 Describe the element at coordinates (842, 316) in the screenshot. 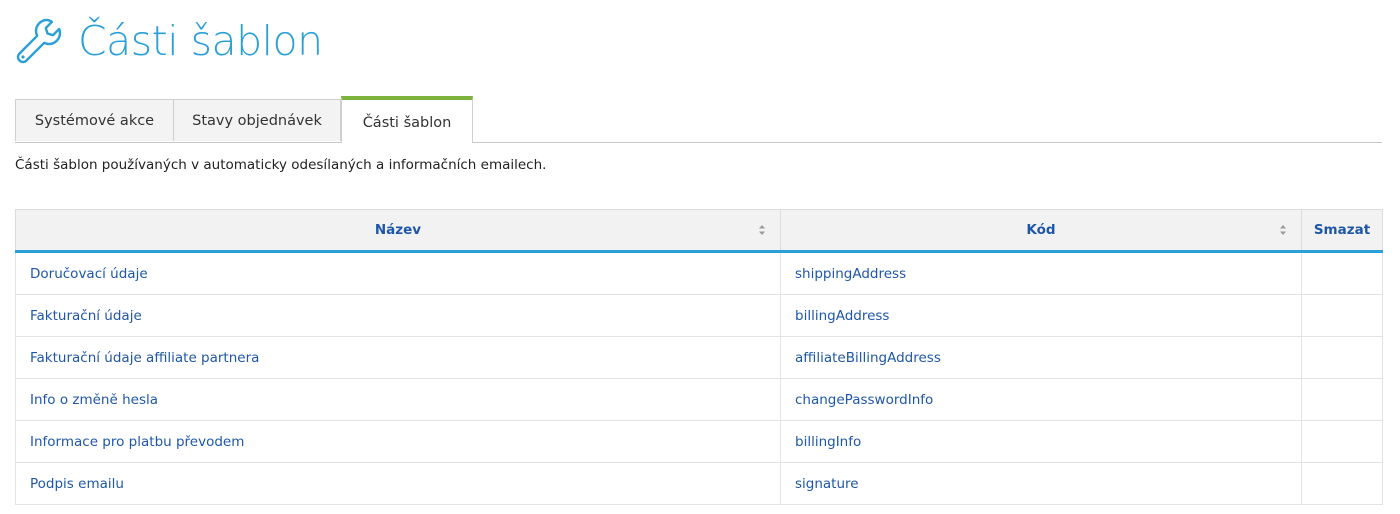

I see `template-part-code-link: billingAddress` at that location.